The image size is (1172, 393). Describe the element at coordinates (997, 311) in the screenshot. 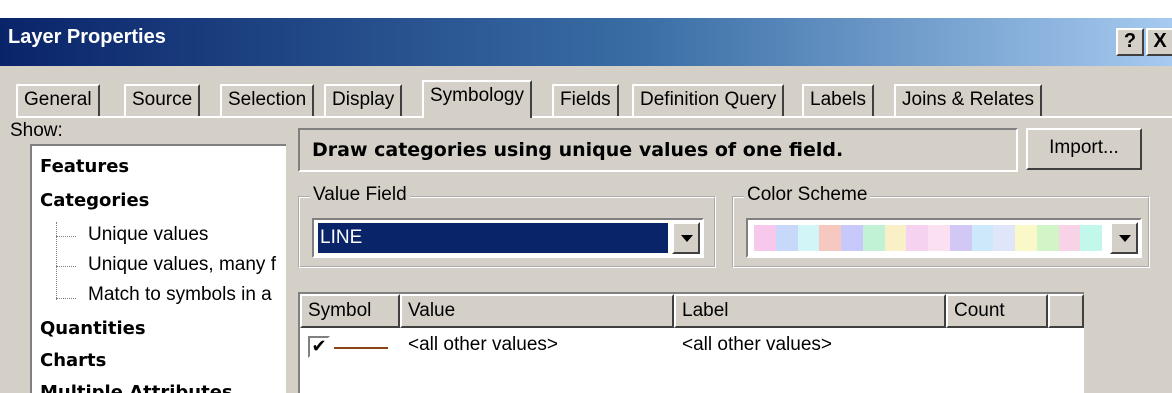

I see `column-header-count: Count` at that location.